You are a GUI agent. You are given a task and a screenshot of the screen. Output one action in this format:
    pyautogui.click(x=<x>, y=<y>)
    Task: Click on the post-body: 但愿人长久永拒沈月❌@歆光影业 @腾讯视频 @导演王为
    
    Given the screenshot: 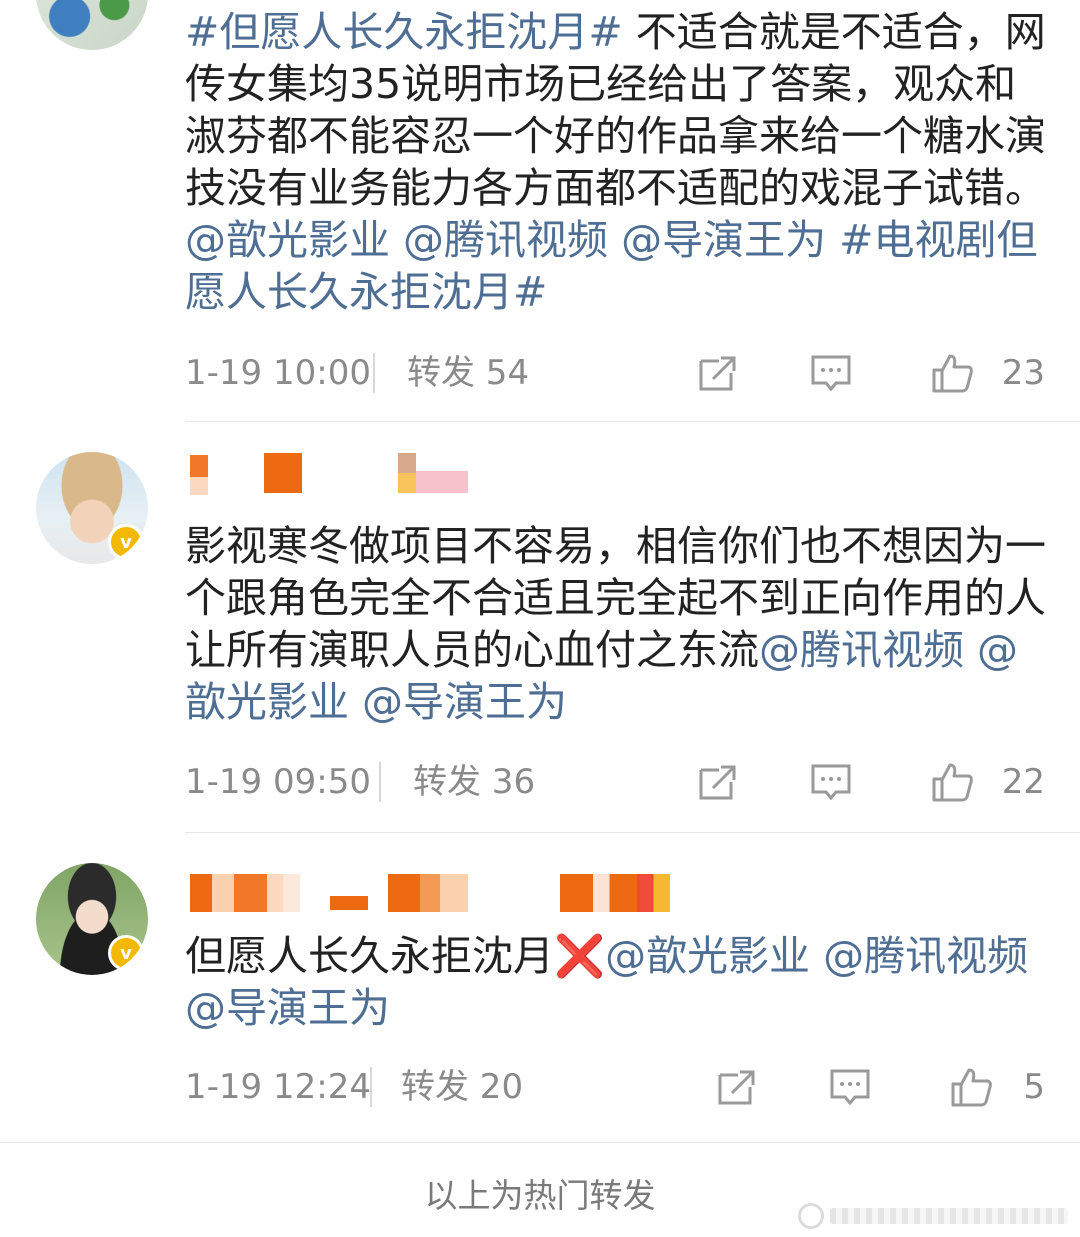 What is the action you would take?
    pyautogui.click(x=620, y=982)
    